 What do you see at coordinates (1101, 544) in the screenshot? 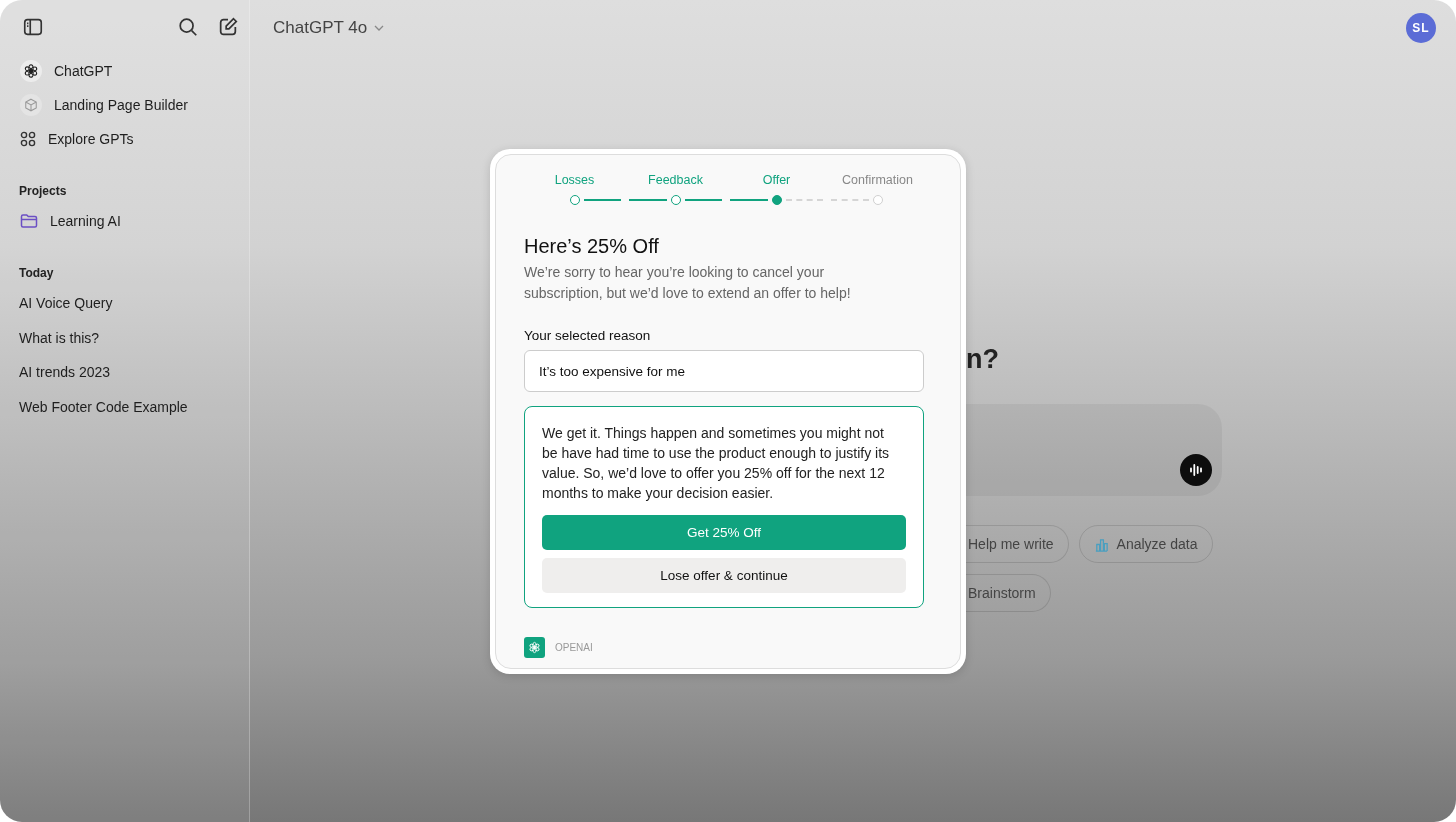
I see `chart-icon` at bounding box center [1101, 544].